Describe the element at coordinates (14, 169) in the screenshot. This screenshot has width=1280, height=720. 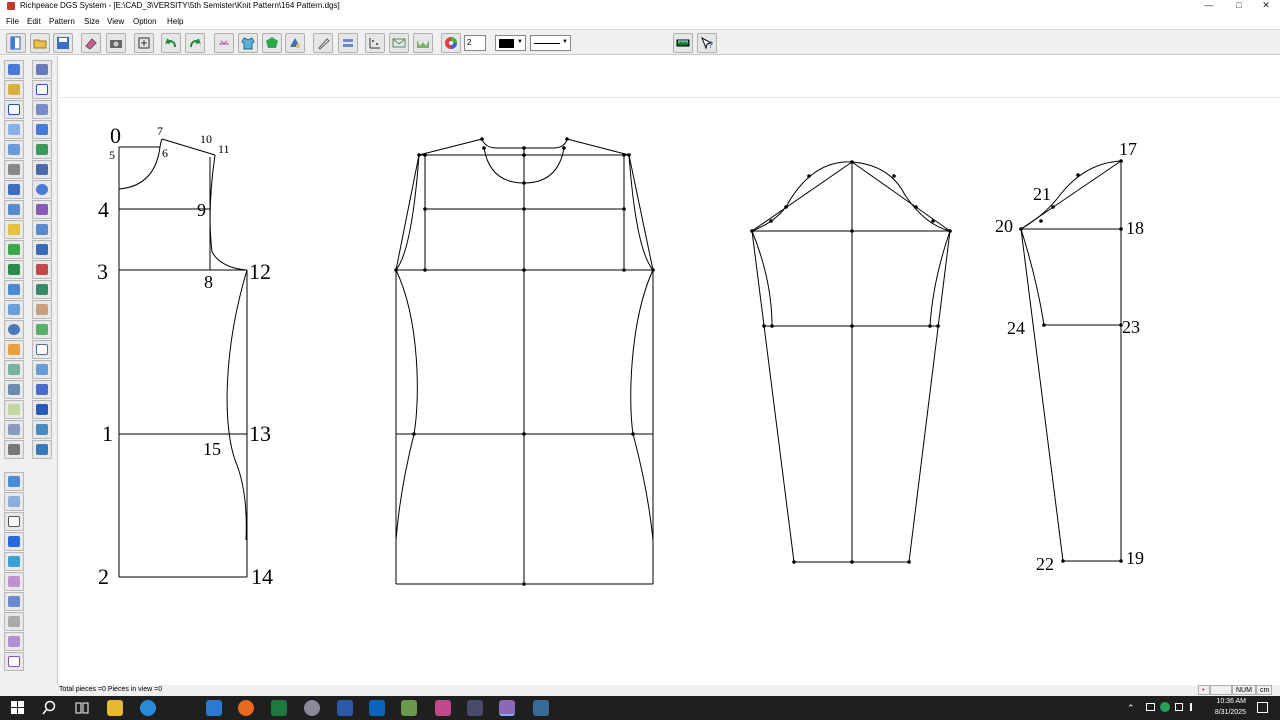
I see `measure-tape-icon` at that location.